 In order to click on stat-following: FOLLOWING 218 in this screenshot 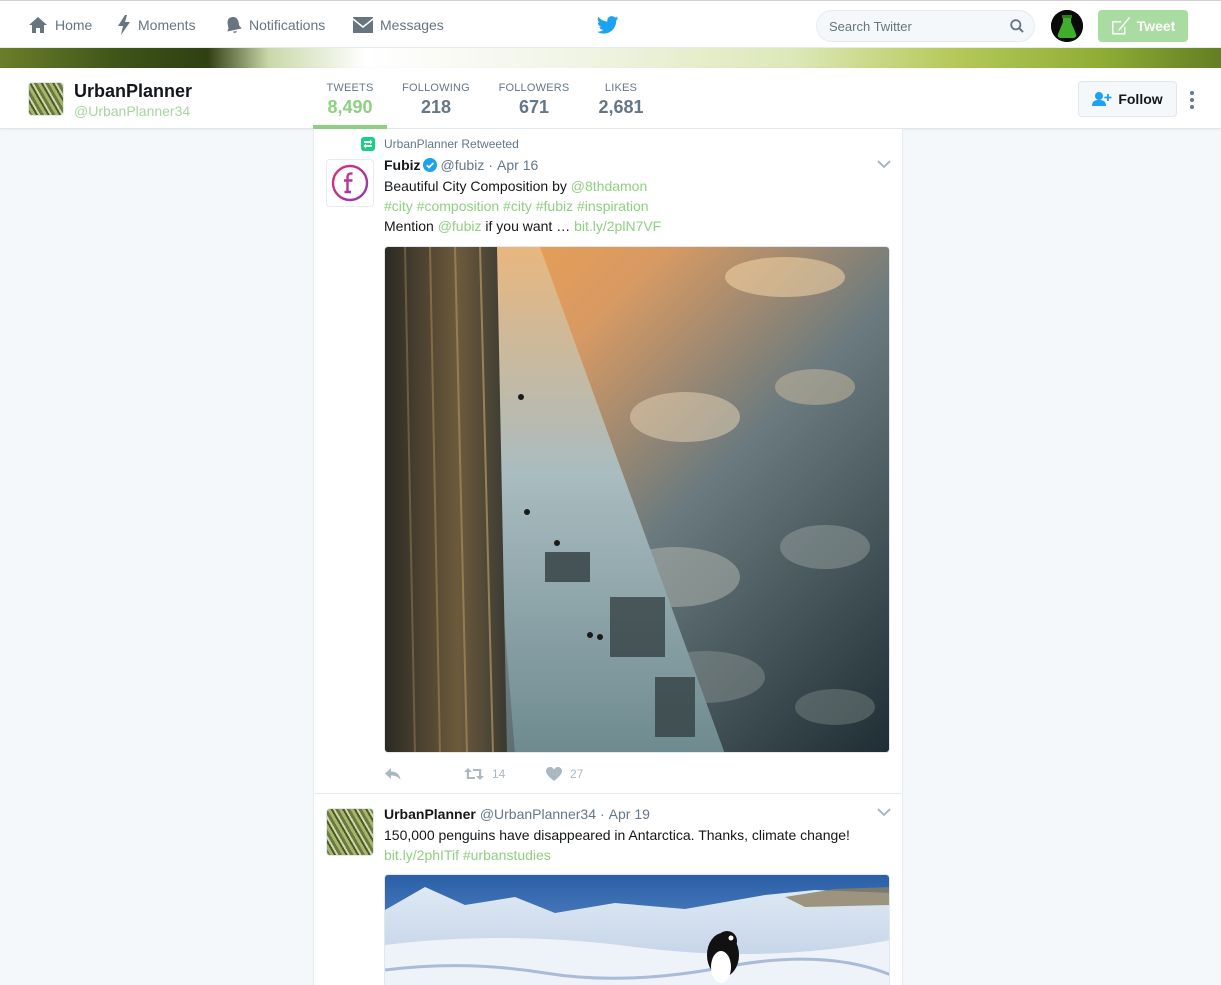, I will do `click(436, 100)`.